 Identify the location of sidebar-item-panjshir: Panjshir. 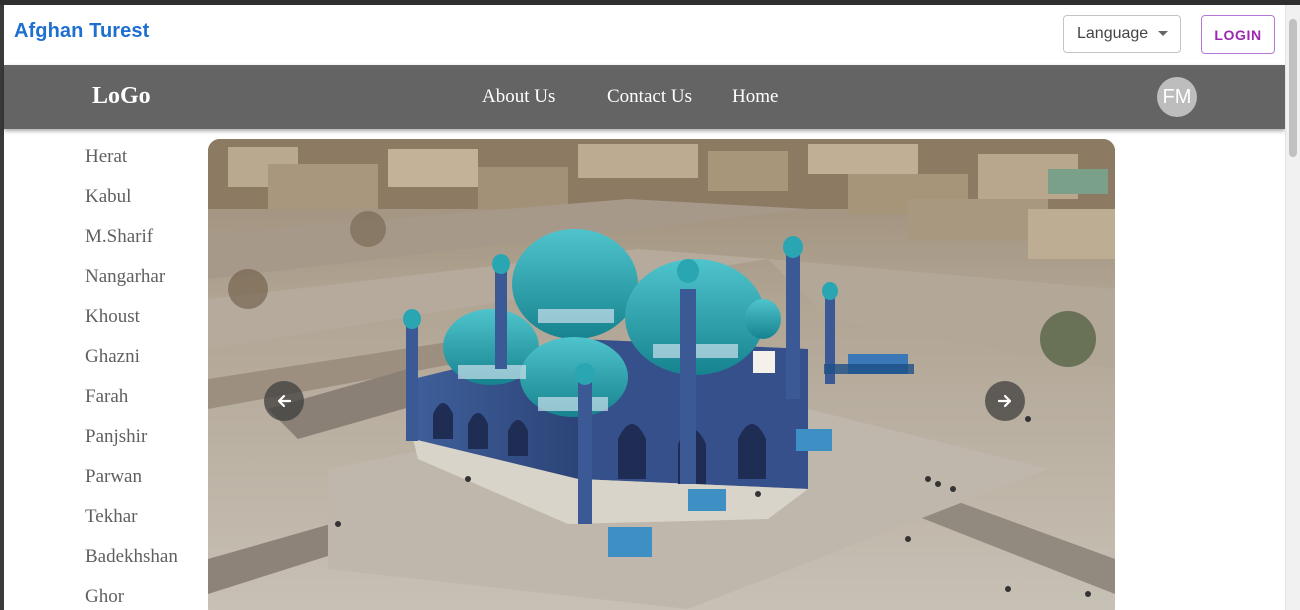
(140, 445).